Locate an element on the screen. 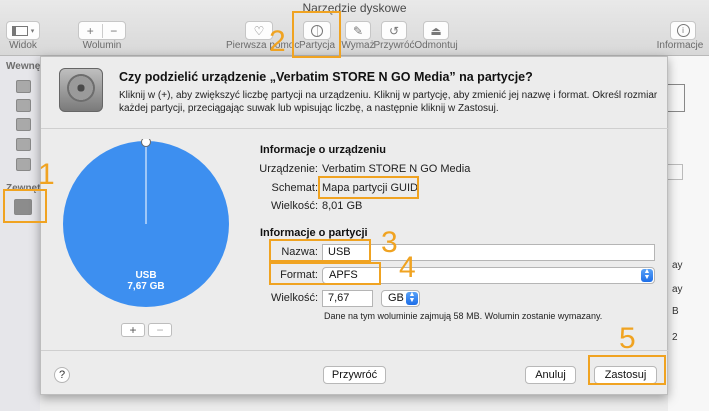 The width and height of the screenshot is (709, 411). help-button: ? is located at coordinates (62, 375).